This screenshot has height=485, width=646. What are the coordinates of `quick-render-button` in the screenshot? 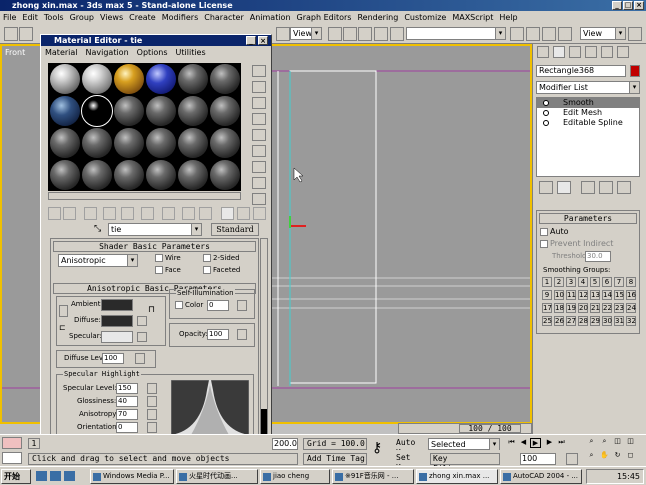 It's located at (635, 34).